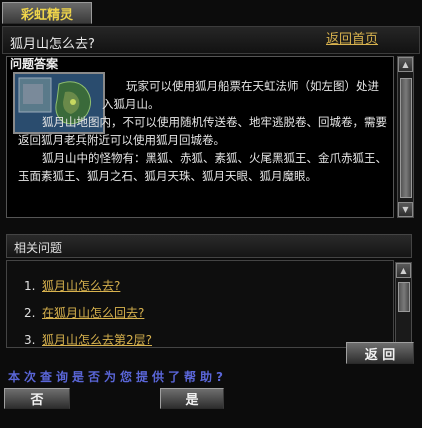  I want to click on list-item: 2. 在狐月山怎么回去?, so click(84, 312).